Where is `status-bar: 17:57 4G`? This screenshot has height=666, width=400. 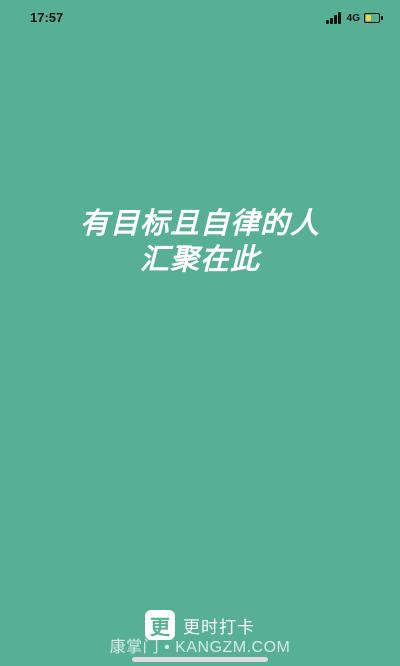 status-bar: 17:57 4G is located at coordinates (200, 18).